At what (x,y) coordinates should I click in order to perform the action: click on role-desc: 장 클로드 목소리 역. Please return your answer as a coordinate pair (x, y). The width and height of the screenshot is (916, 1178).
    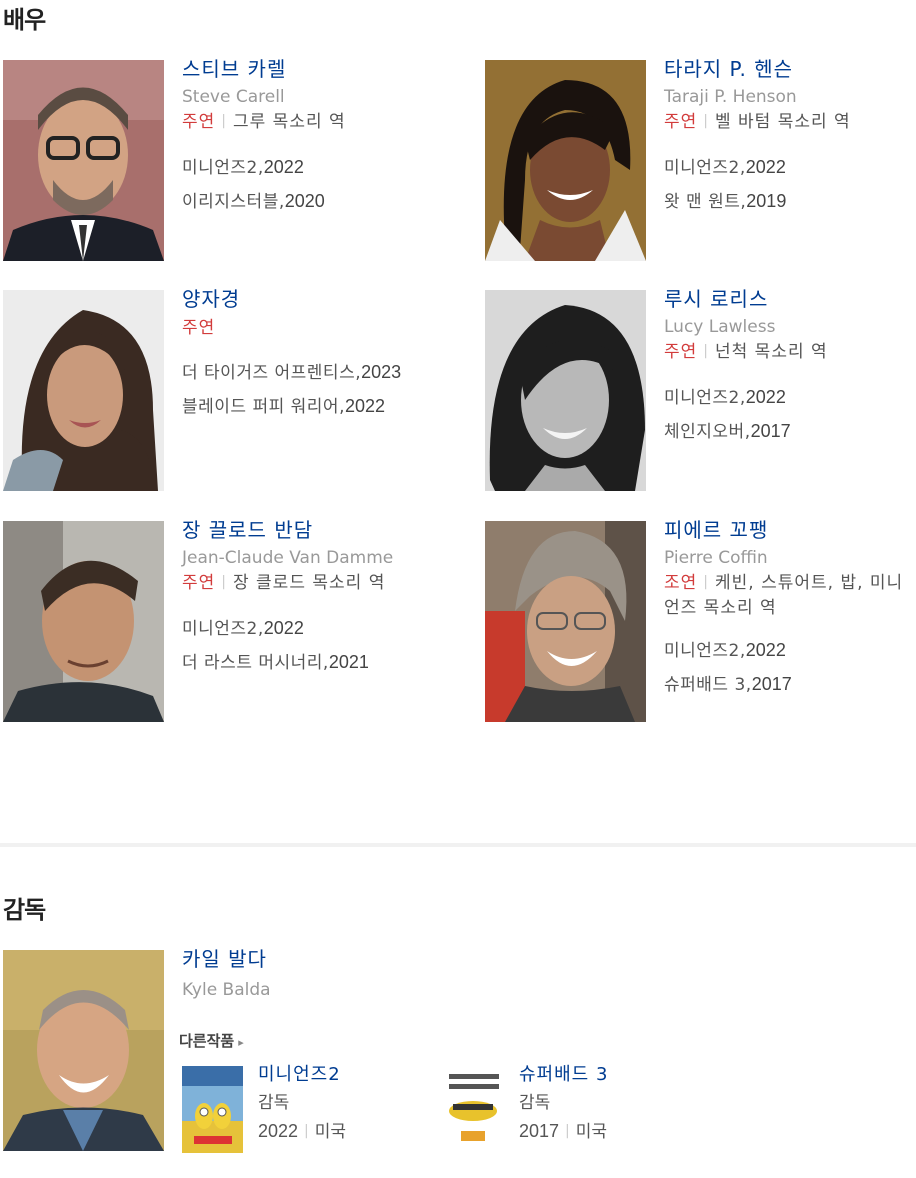
    Looking at the image, I should click on (309, 583).